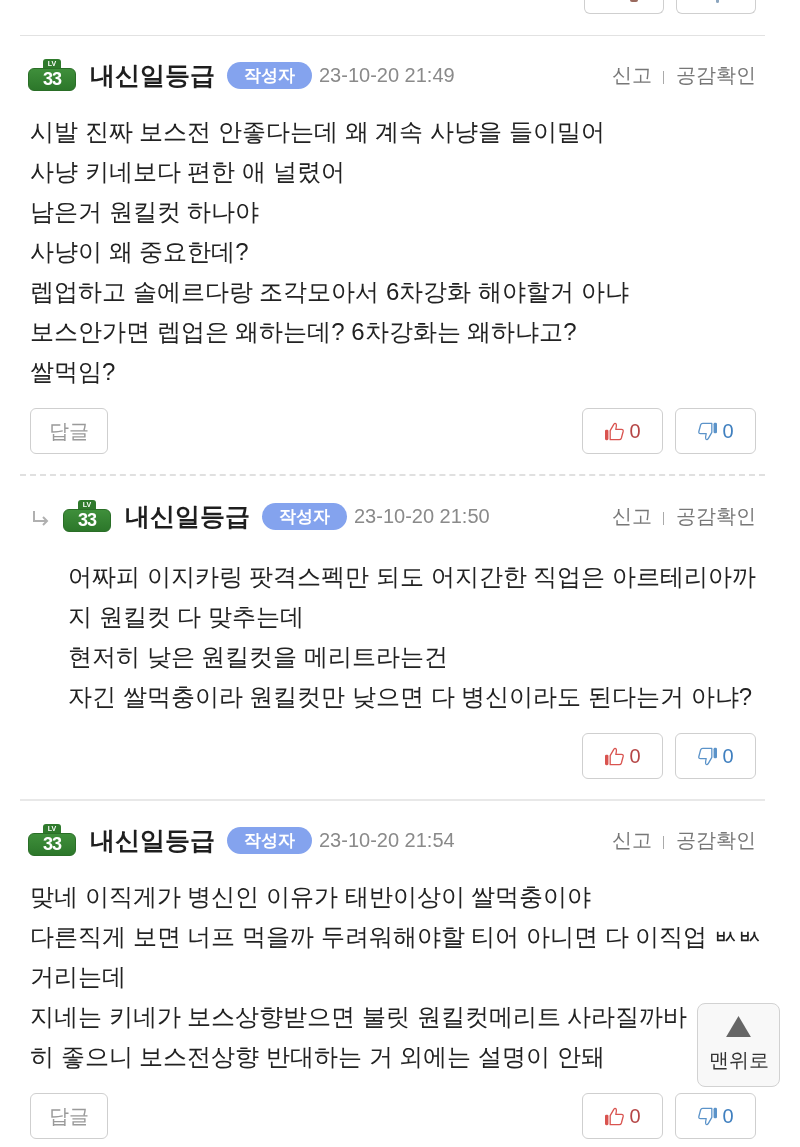  Describe the element at coordinates (258, 657) in the screenshot. I see `comment-text: 현저히 낮은 원킬컷을 메리트라는건` at that location.